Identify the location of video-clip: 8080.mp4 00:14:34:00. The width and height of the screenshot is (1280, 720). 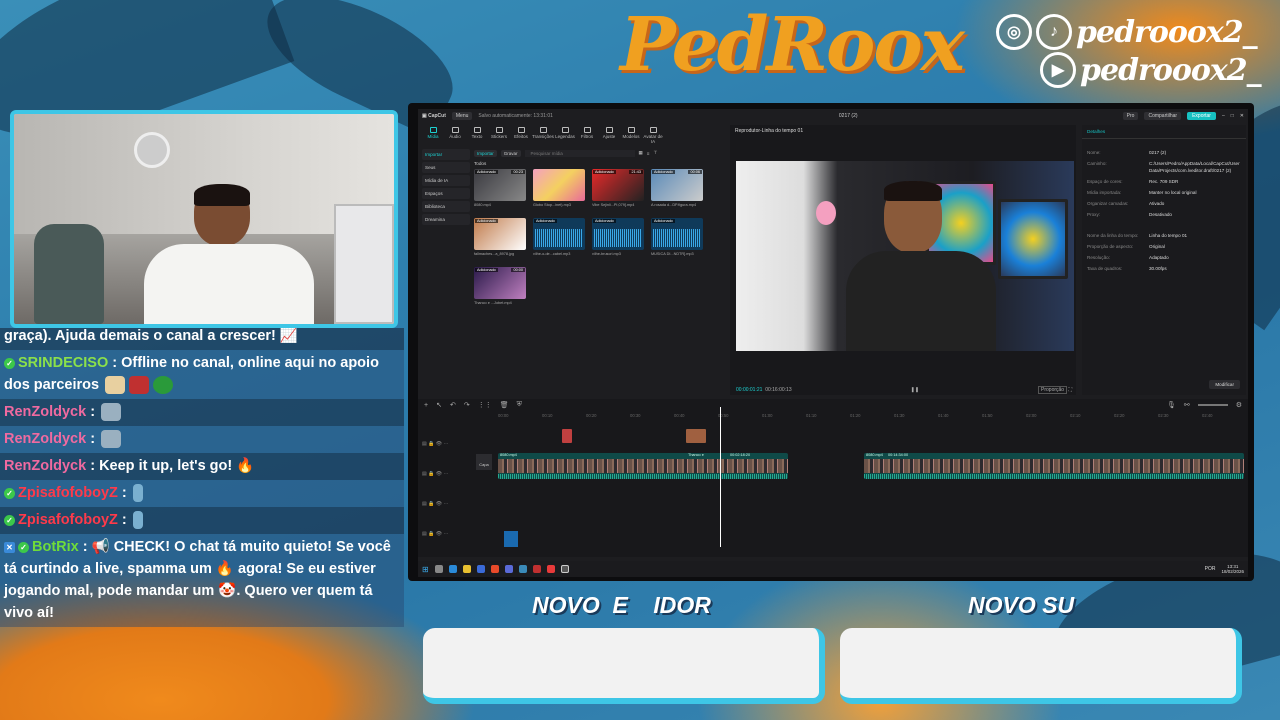
(1054, 466).